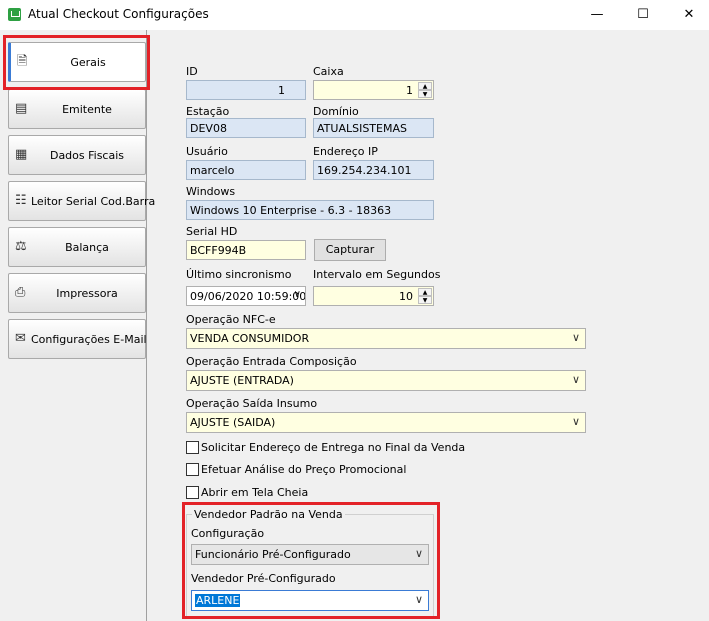 This screenshot has height=621, width=709. Describe the element at coordinates (21, 246) in the screenshot. I see `scale-icon: ⚖` at that location.